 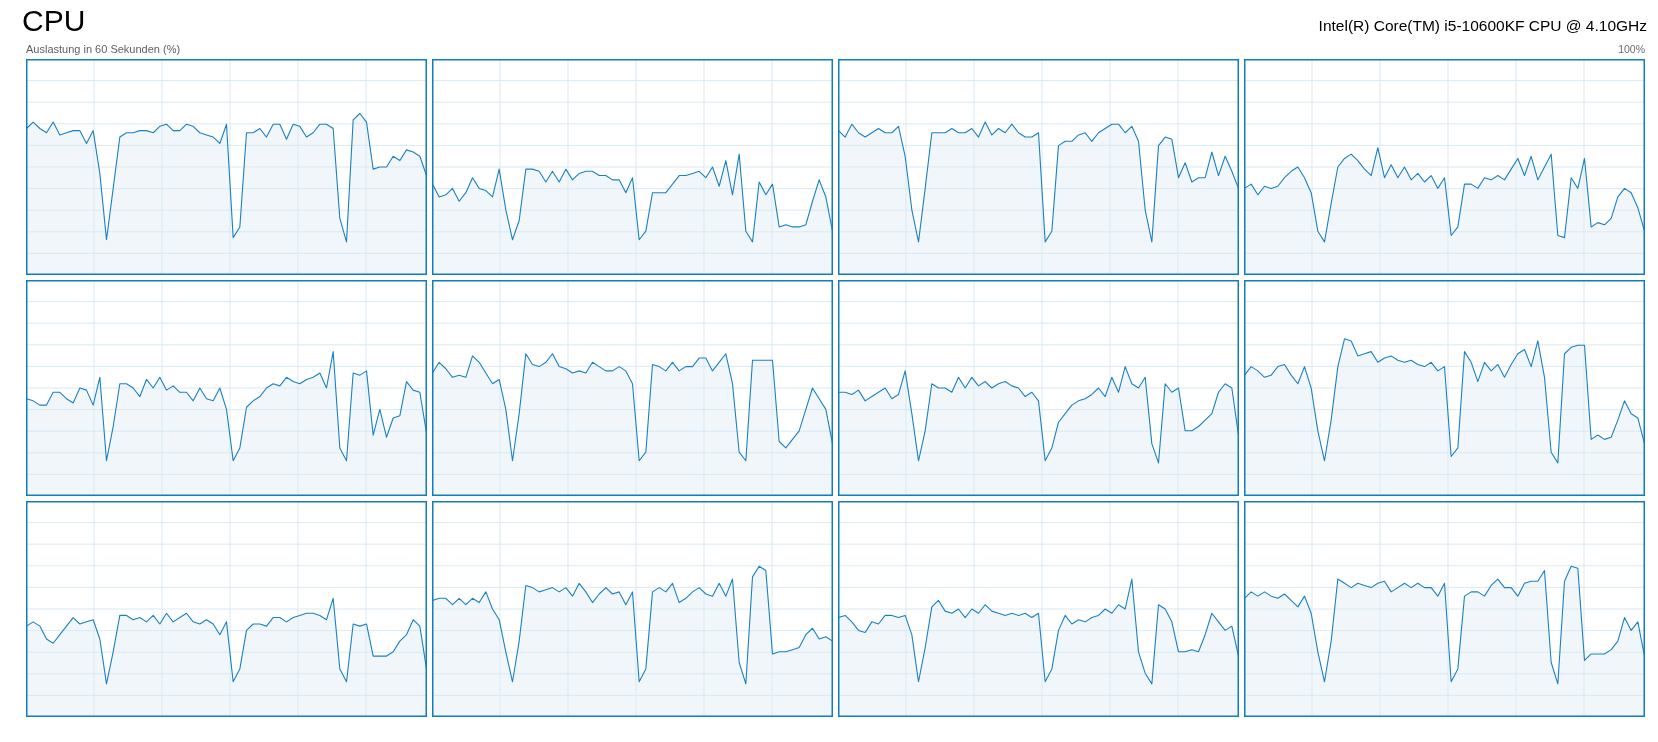 I want to click on processor-name: Intel(R) Core(TM) i5-10600KF CPU @ 4.10GHz, so click(x=1482, y=26).